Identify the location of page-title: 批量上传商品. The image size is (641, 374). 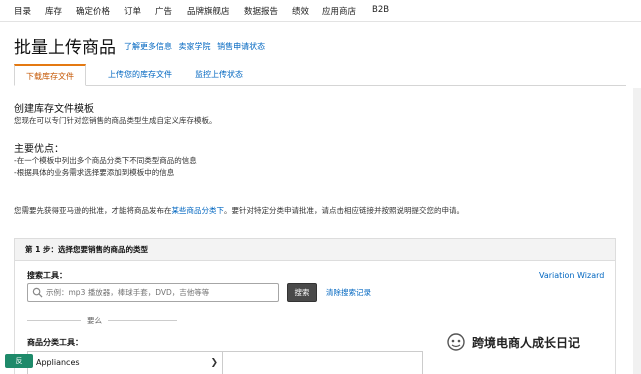
(65, 48).